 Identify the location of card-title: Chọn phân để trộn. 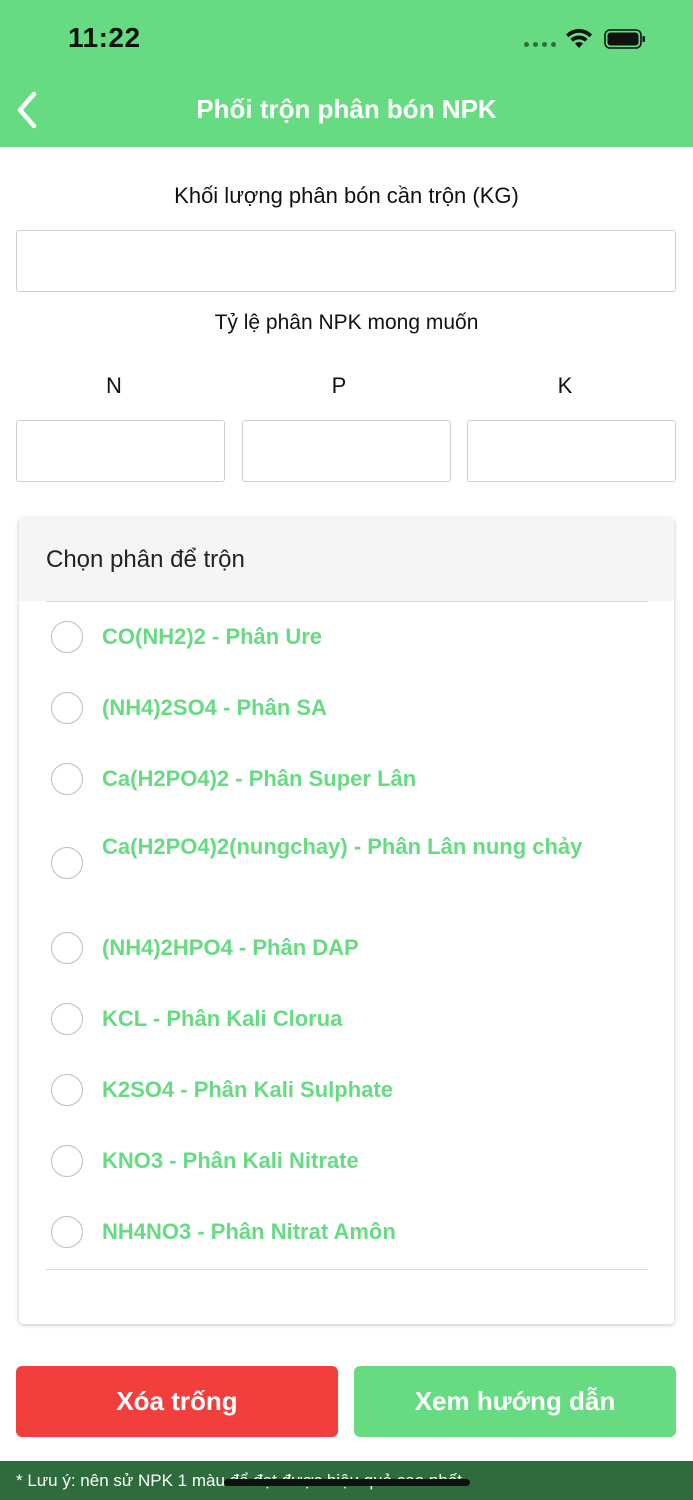
(145, 559).